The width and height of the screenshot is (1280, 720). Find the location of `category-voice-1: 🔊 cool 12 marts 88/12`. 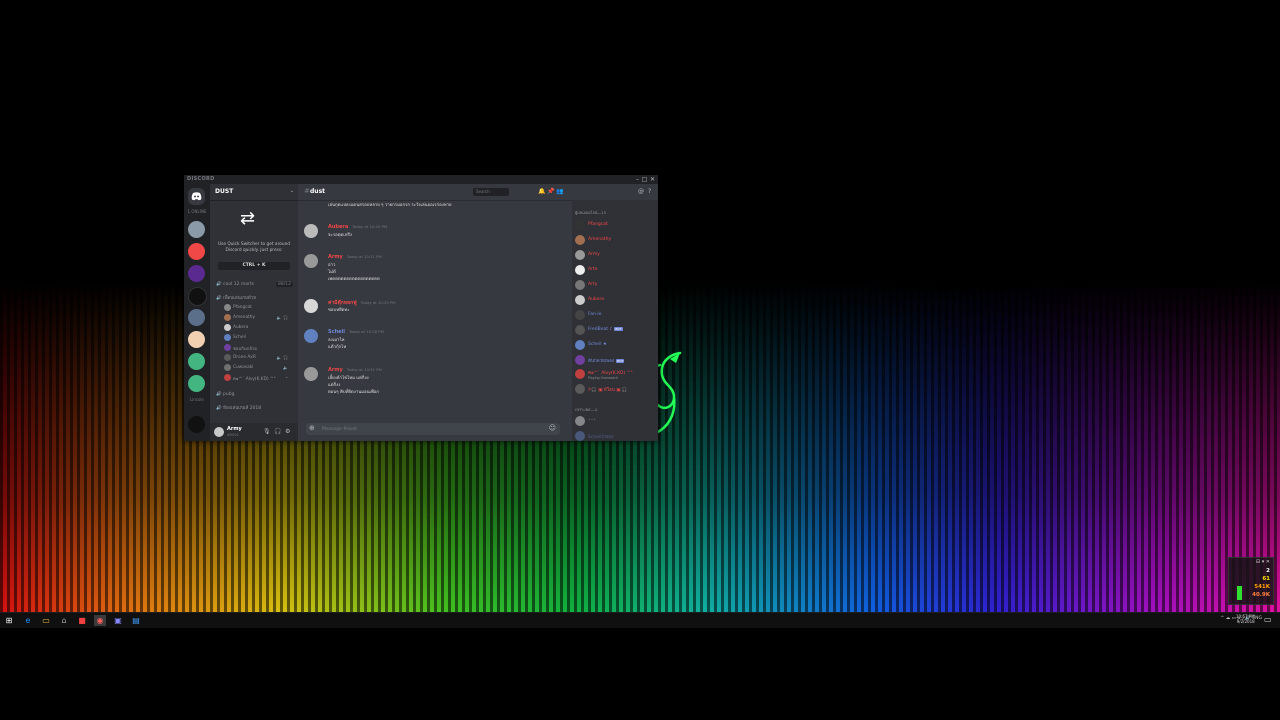

category-voice-1: 🔊 cool 12 marts 88/12 is located at coordinates (254, 284).